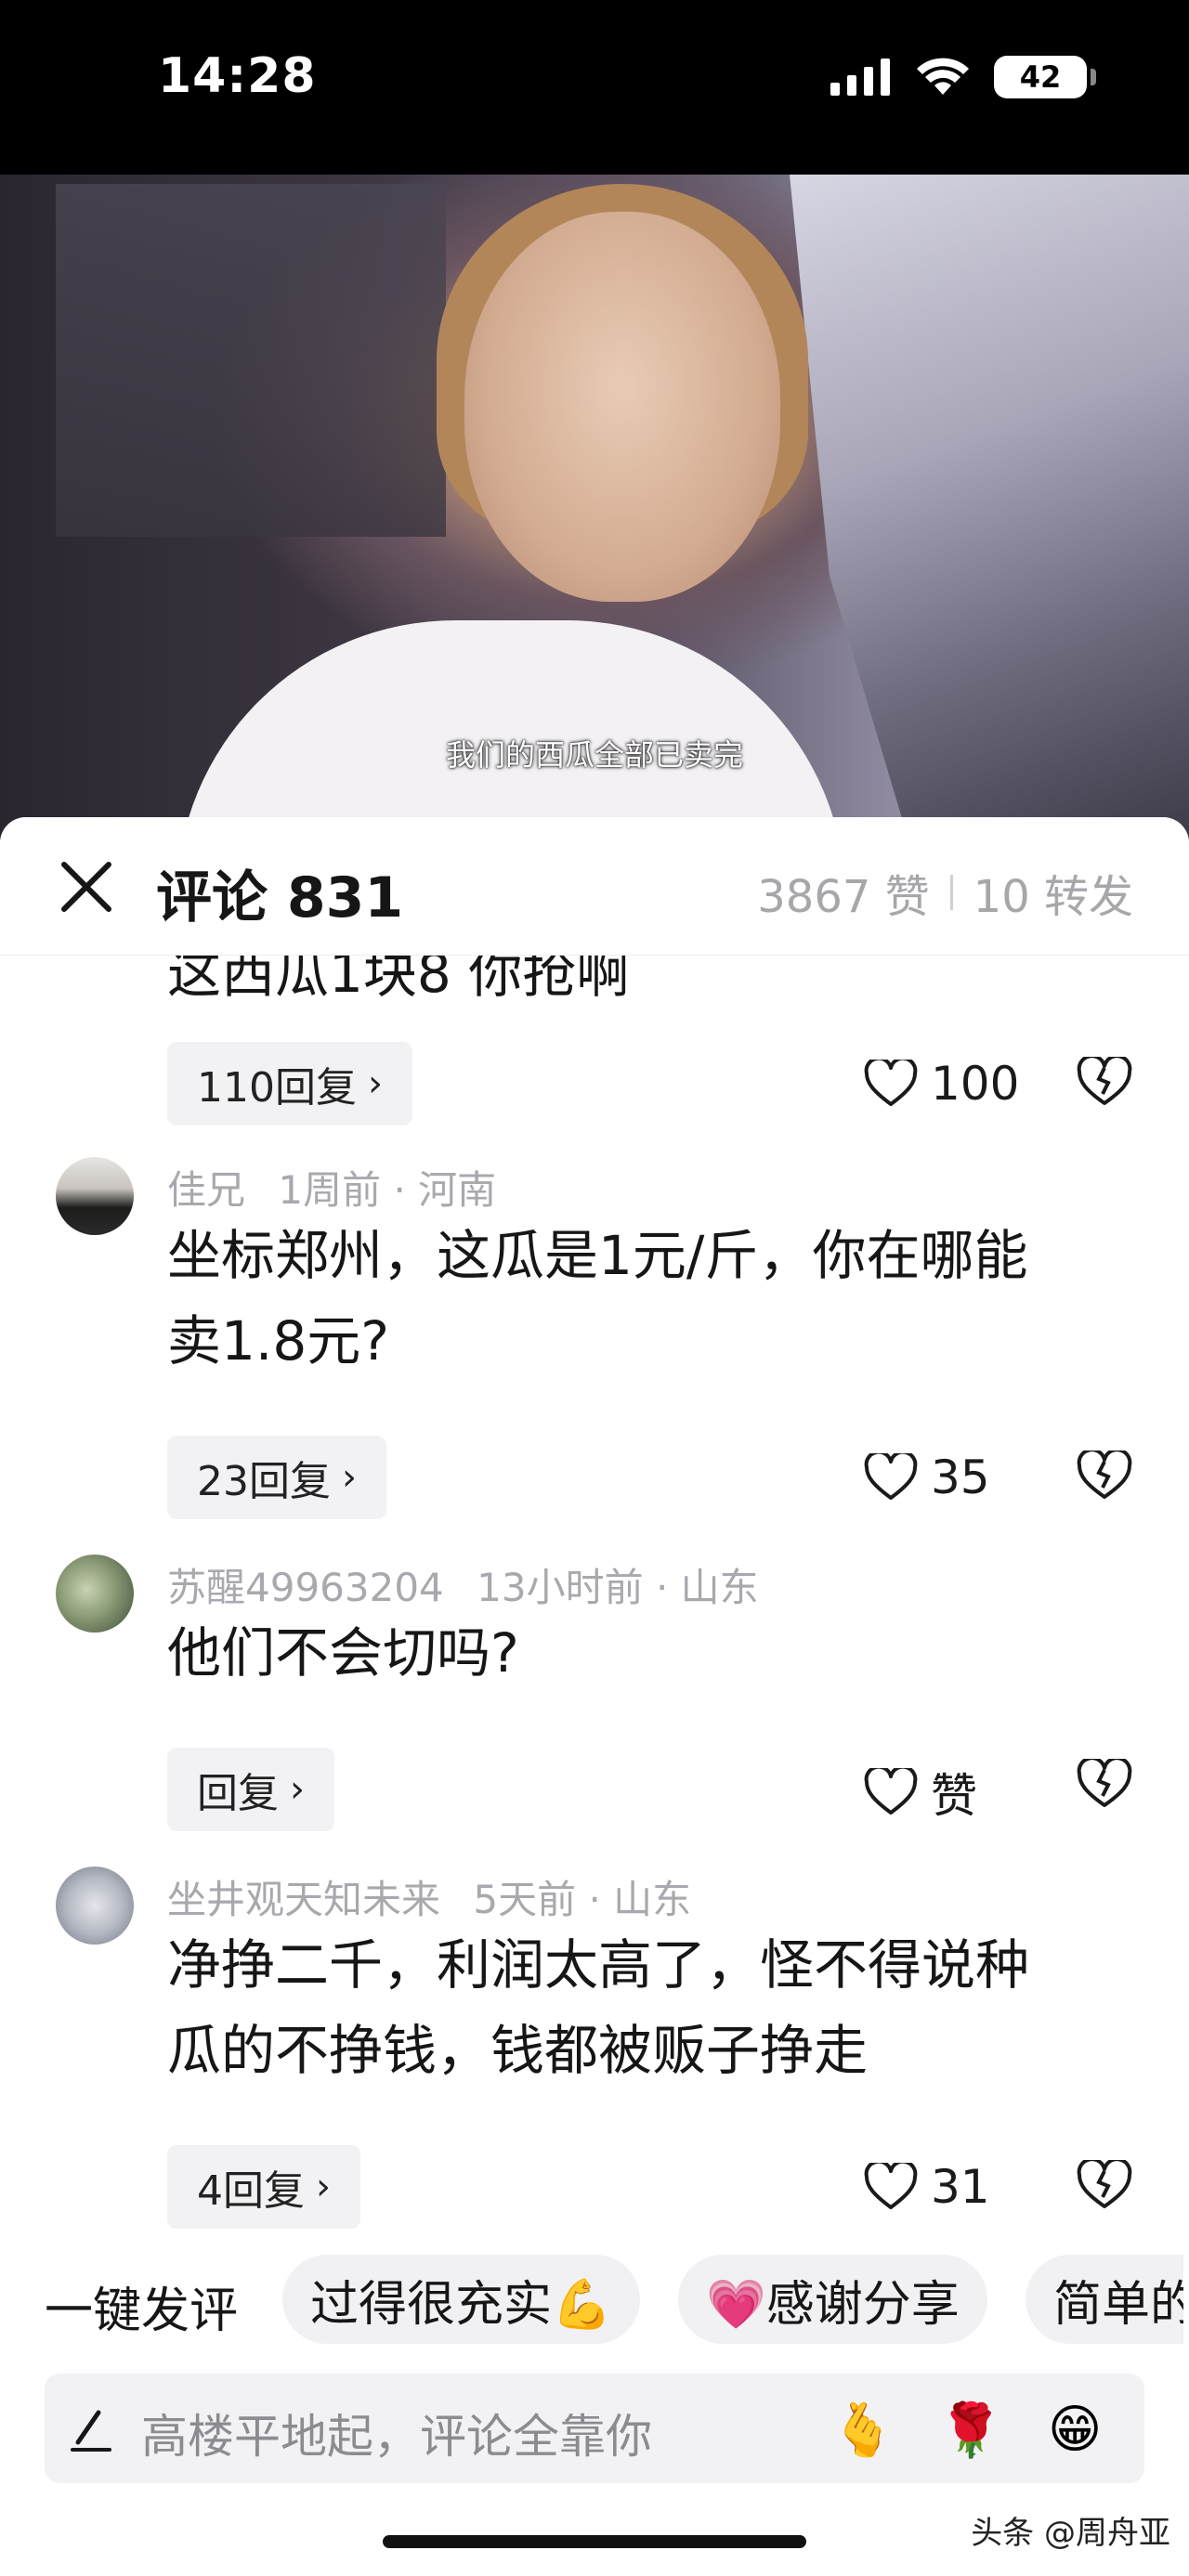  I want to click on like-count: 31, so click(960, 2187).